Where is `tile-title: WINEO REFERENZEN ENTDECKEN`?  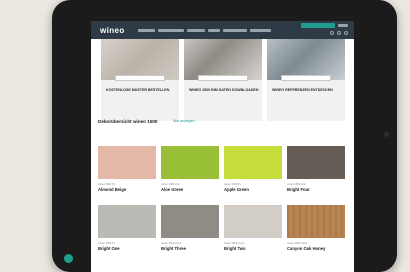 tile-title: WINEO REFERENZEN ENTDECKEN is located at coordinates (302, 90).